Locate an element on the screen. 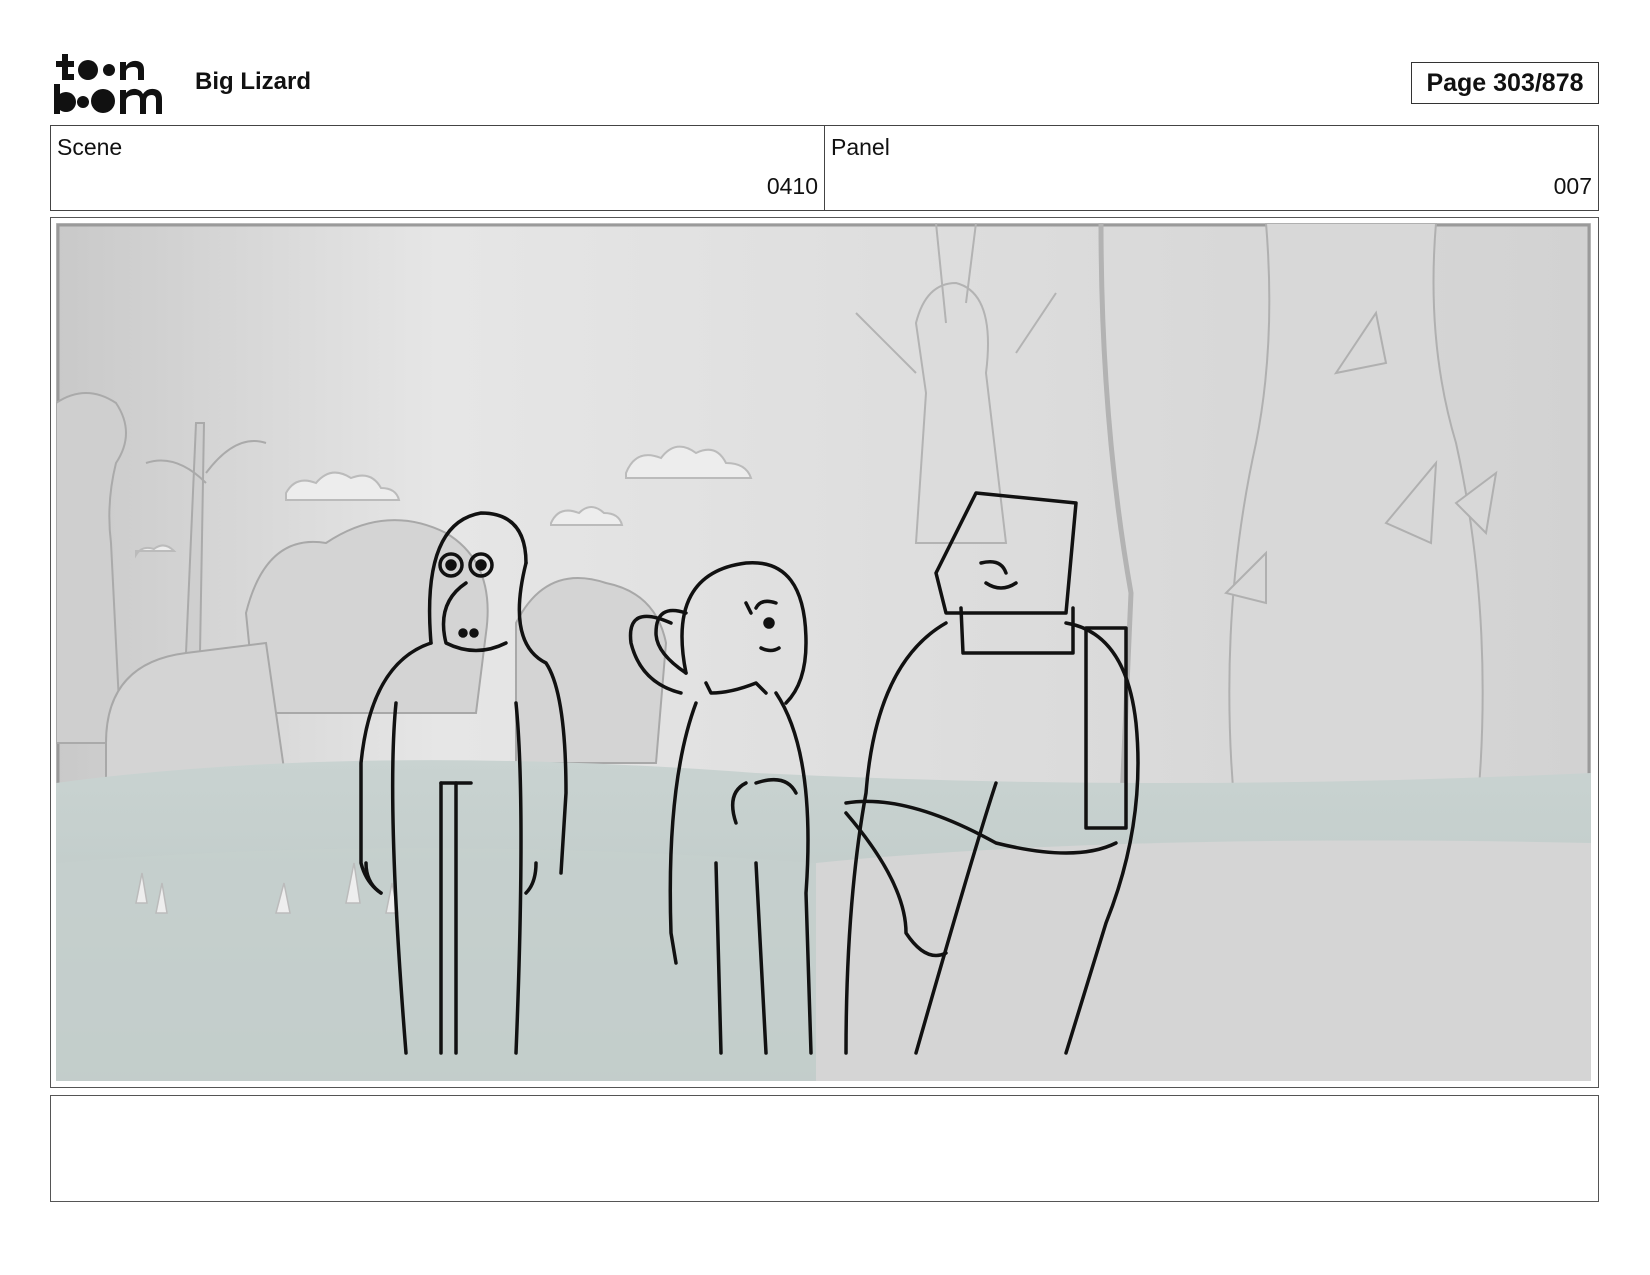 Image resolution: width=1650 pixels, height=1275 pixels. toon-boom-logo is located at coordinates (108, 84).